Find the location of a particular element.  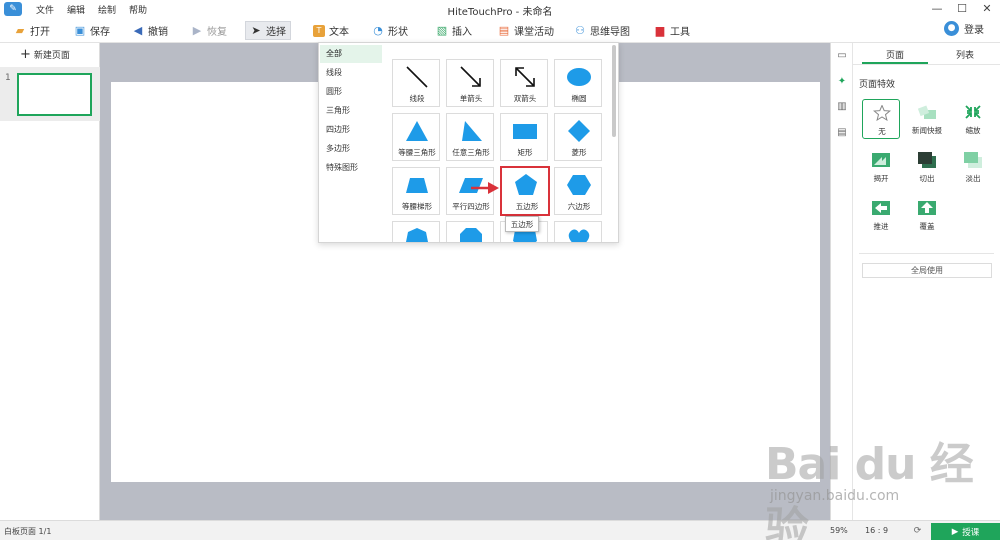

effect-cut-out: 切出 is located at coordinates (927, 167).